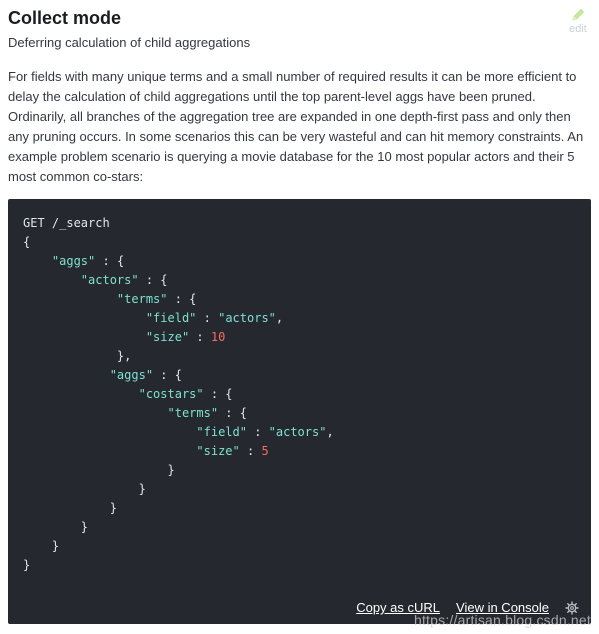 The height and width of the screenshot is (634, 599). I want to click on code-key: "actors", so click(109, 280).